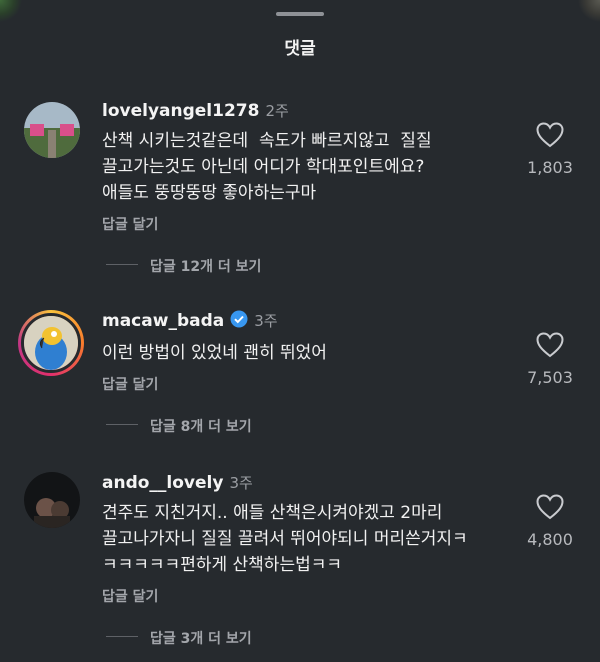 The height and width of the screenshot is (662, 600). I want to click on view-replies-button: 답글 3개 더 보기, so click(179, 638).